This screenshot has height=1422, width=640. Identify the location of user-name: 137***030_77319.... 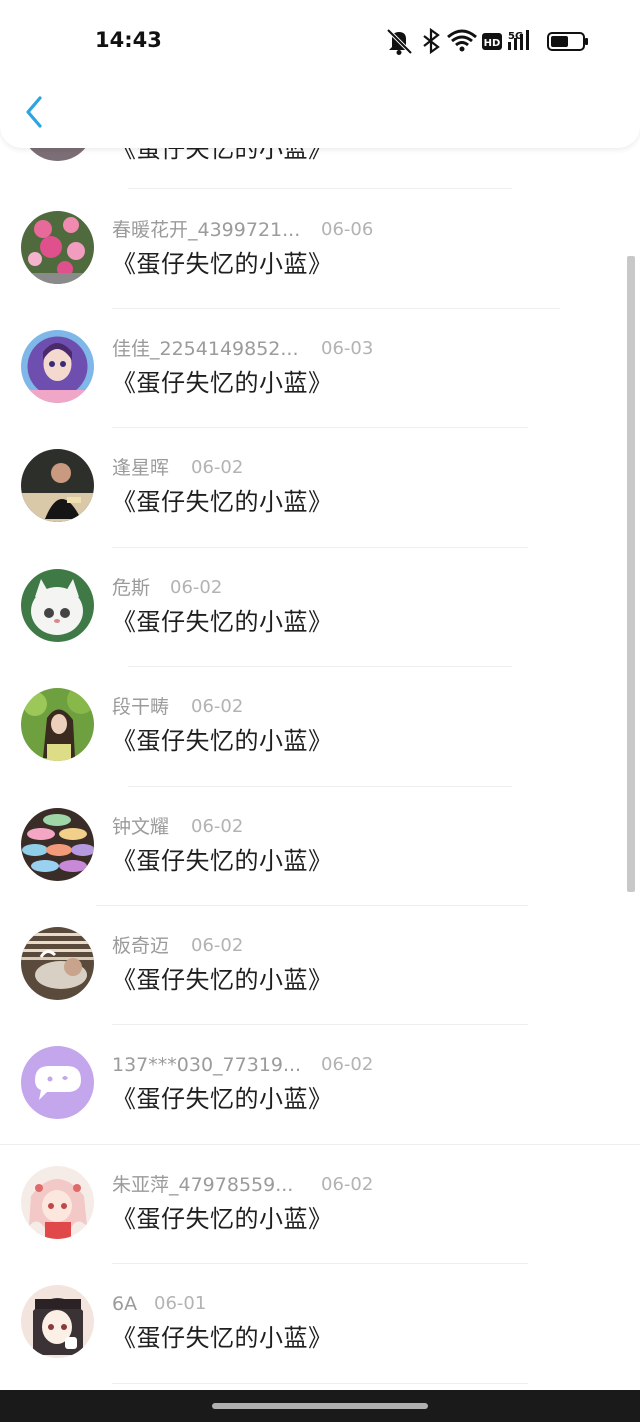
(206, 1065).